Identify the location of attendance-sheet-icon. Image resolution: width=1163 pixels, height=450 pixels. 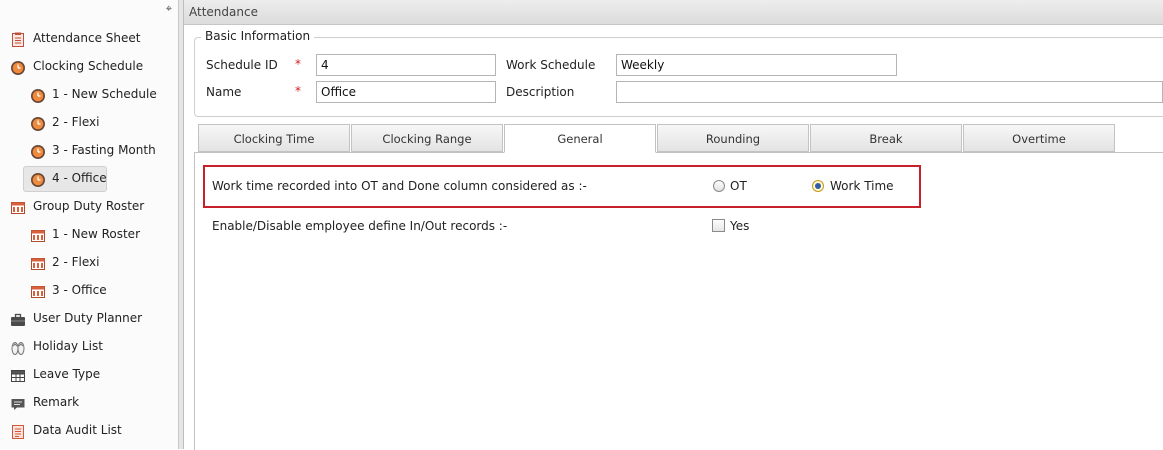
(18, 38).